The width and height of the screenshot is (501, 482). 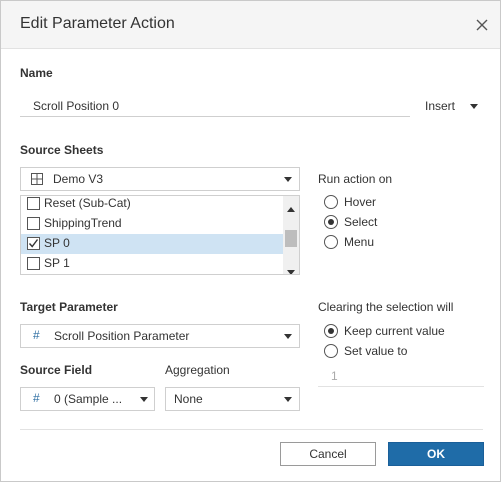 I want to click on radio-menu, so click(x=331, y=242).